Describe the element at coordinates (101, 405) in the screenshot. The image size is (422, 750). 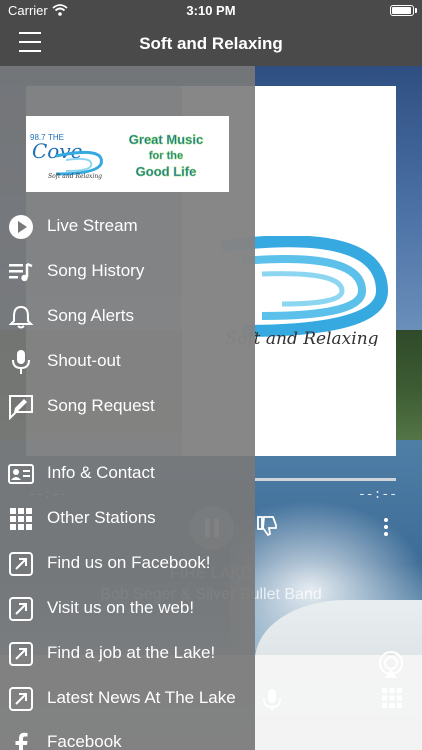
I see `menu-item-label: Song Request` at that location.